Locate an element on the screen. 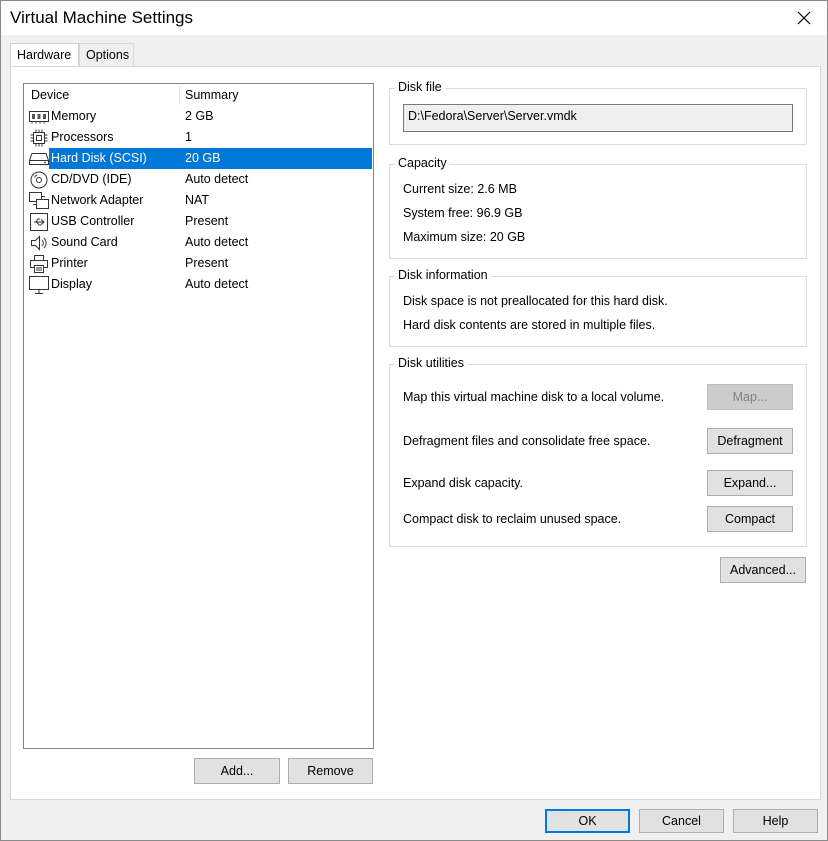  device-summary: 20 GB is located at coordinates (203, 158).